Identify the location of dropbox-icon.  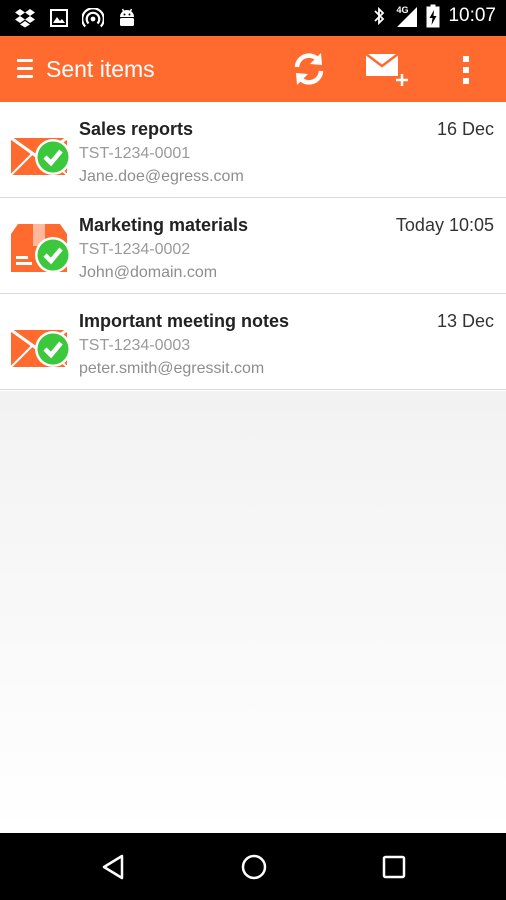
(25, 18).